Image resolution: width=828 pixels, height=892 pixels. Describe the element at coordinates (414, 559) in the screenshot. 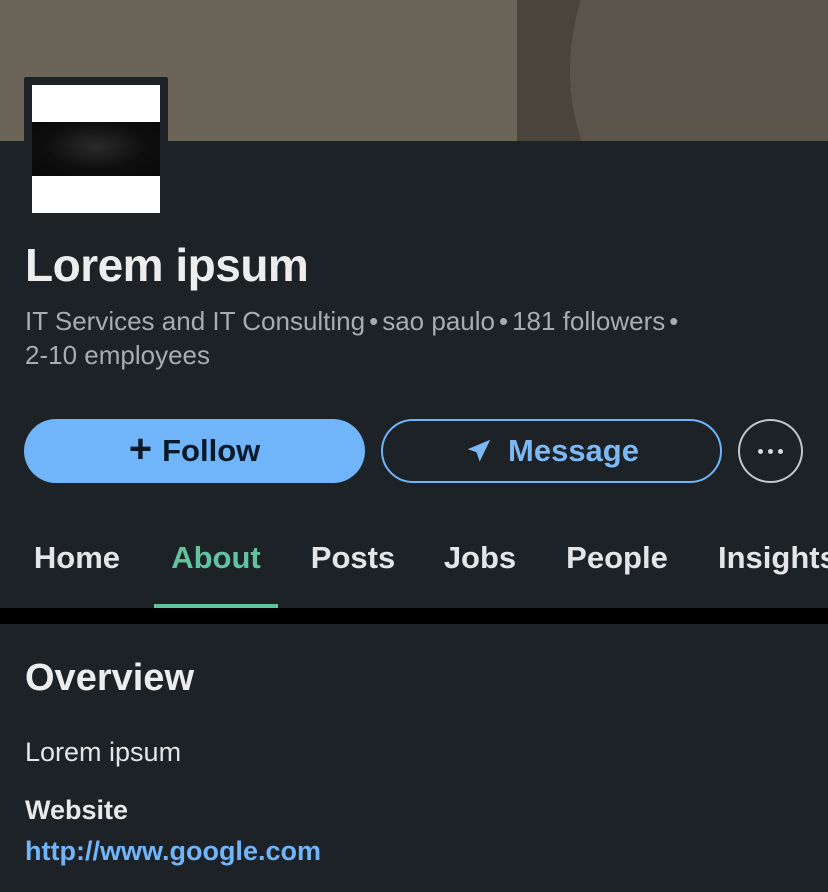

I see `page-tabs: Home About Posts Jobs People Insights` at that location.